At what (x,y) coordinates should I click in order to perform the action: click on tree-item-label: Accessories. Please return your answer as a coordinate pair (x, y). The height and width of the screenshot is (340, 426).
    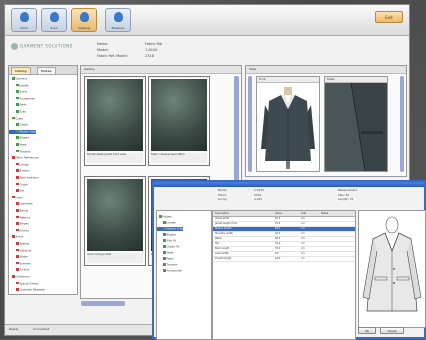
    Looking at the image, I should click on (174, 271).